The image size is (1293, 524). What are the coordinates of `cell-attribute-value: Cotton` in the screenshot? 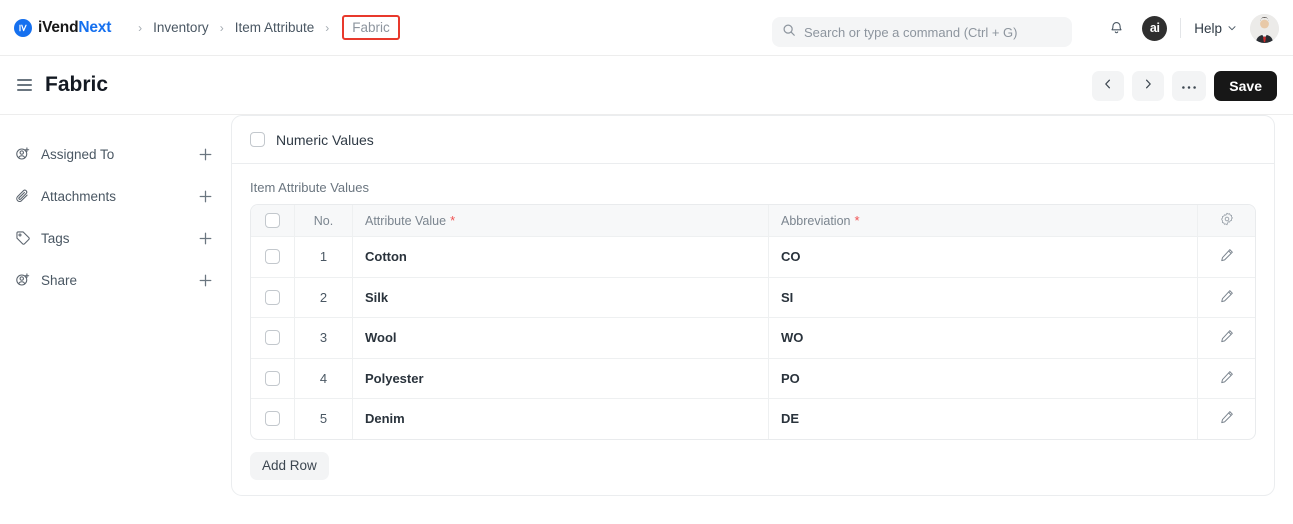 It's located at (561, 257).